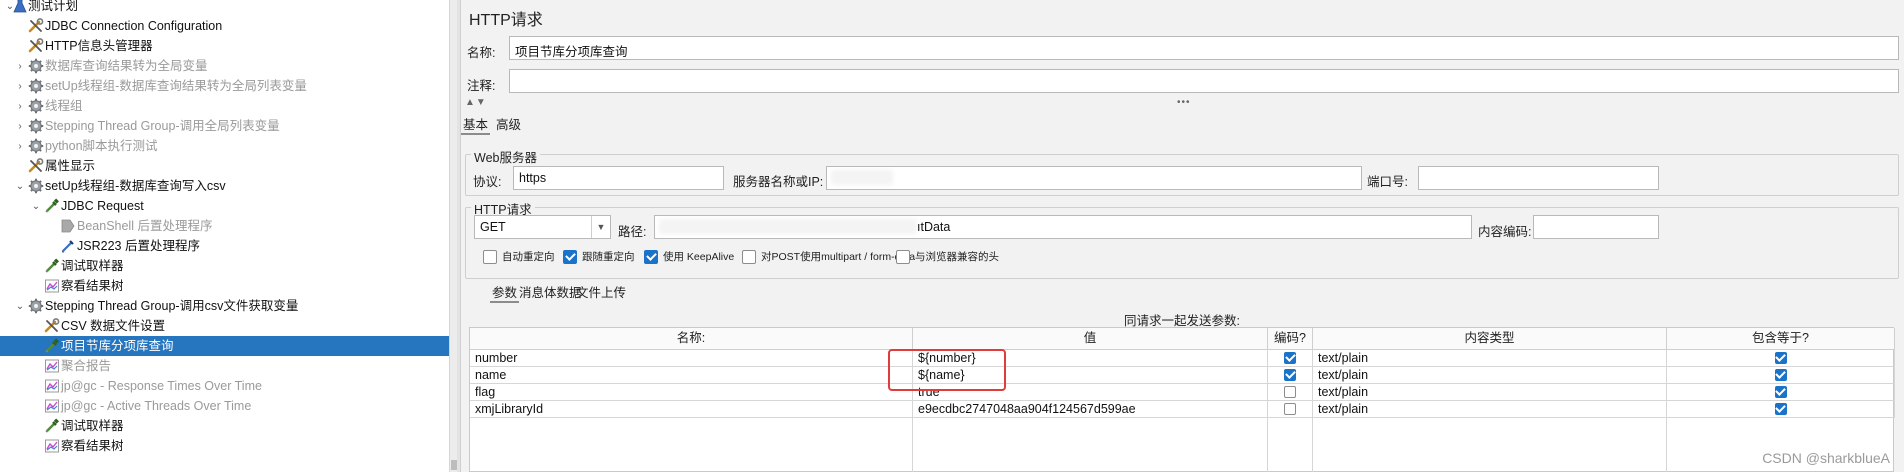 The image size is (1904, 472). What do you see at coordinates (1063, 227) in the screenshot?
I see `path-field: ıtData` at bounding box center [1063, 227].